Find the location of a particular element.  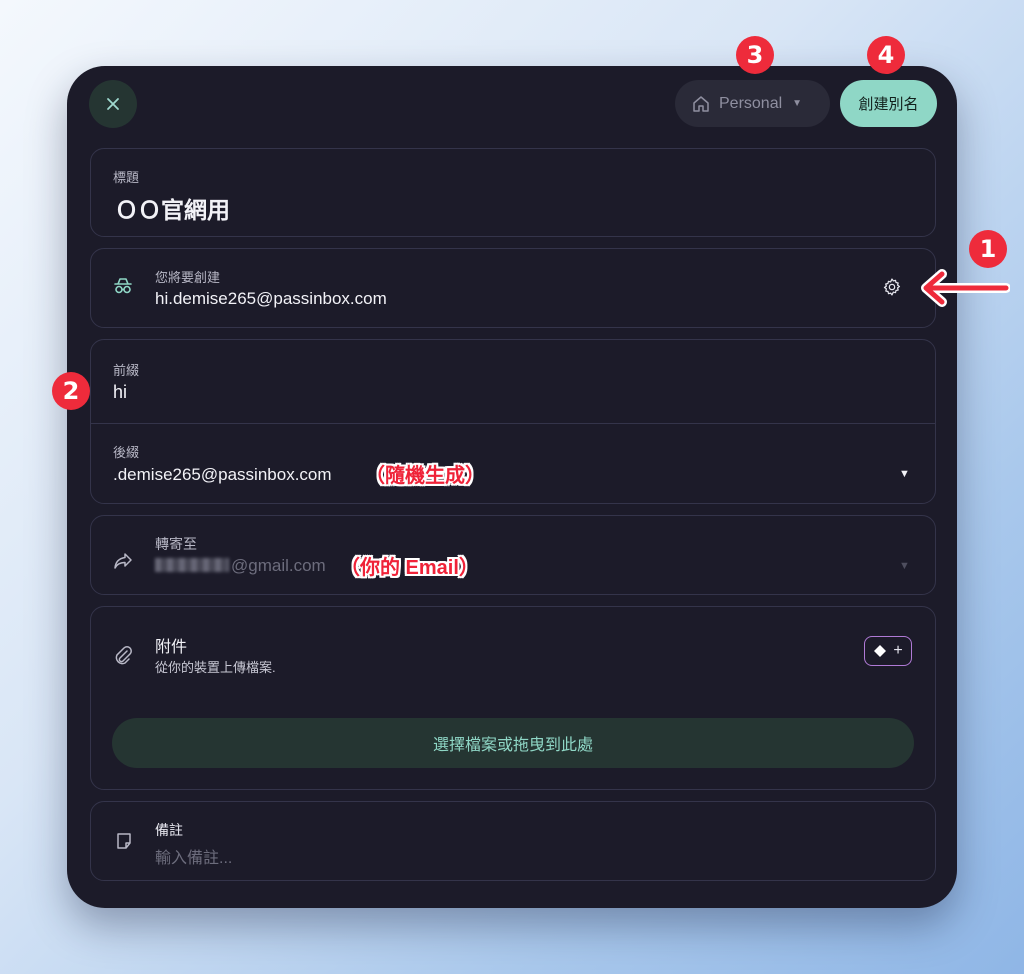

forward-icon is located at coordinates (123, 561).